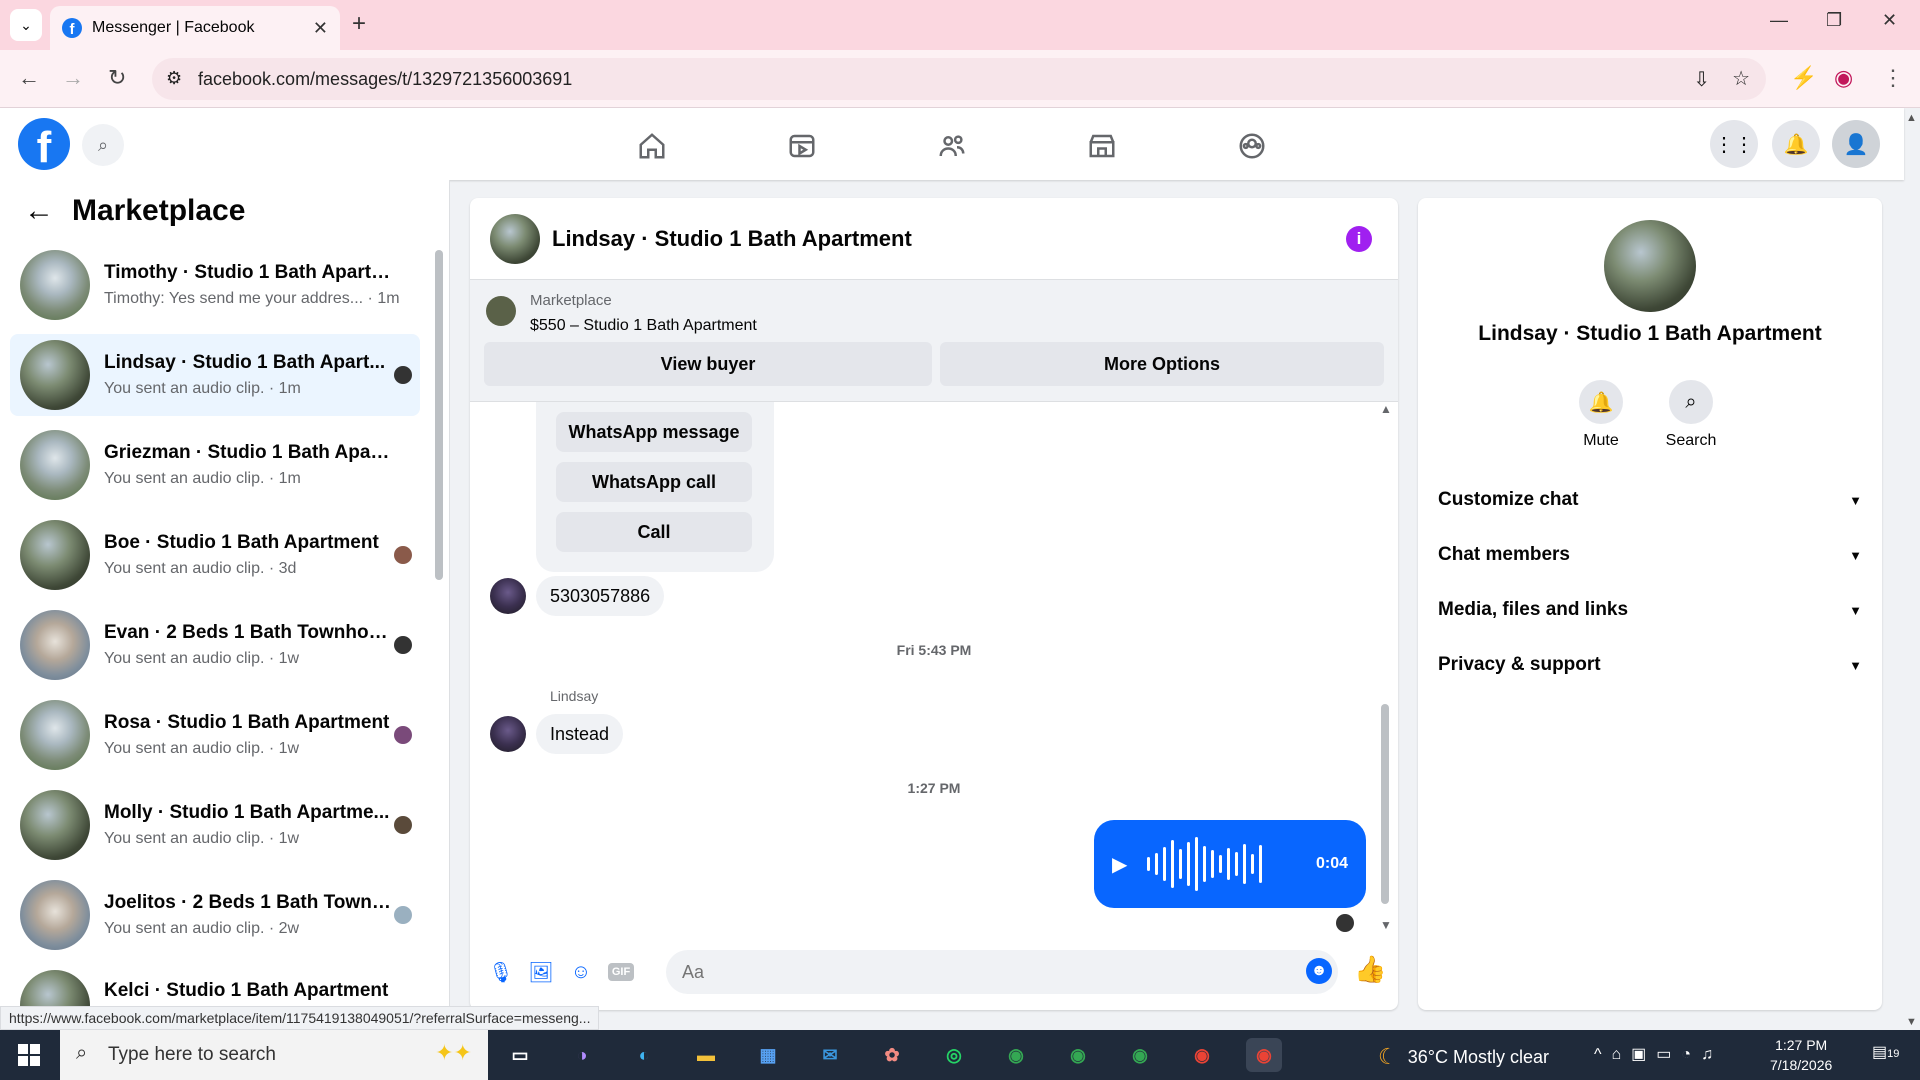 The width and height of the screenshot is (1920, 1080). What do you see at coordinates (1889, 20) in the screenshot?
I see `window-close-icon: ✕` at bounding box center [1889, 20].